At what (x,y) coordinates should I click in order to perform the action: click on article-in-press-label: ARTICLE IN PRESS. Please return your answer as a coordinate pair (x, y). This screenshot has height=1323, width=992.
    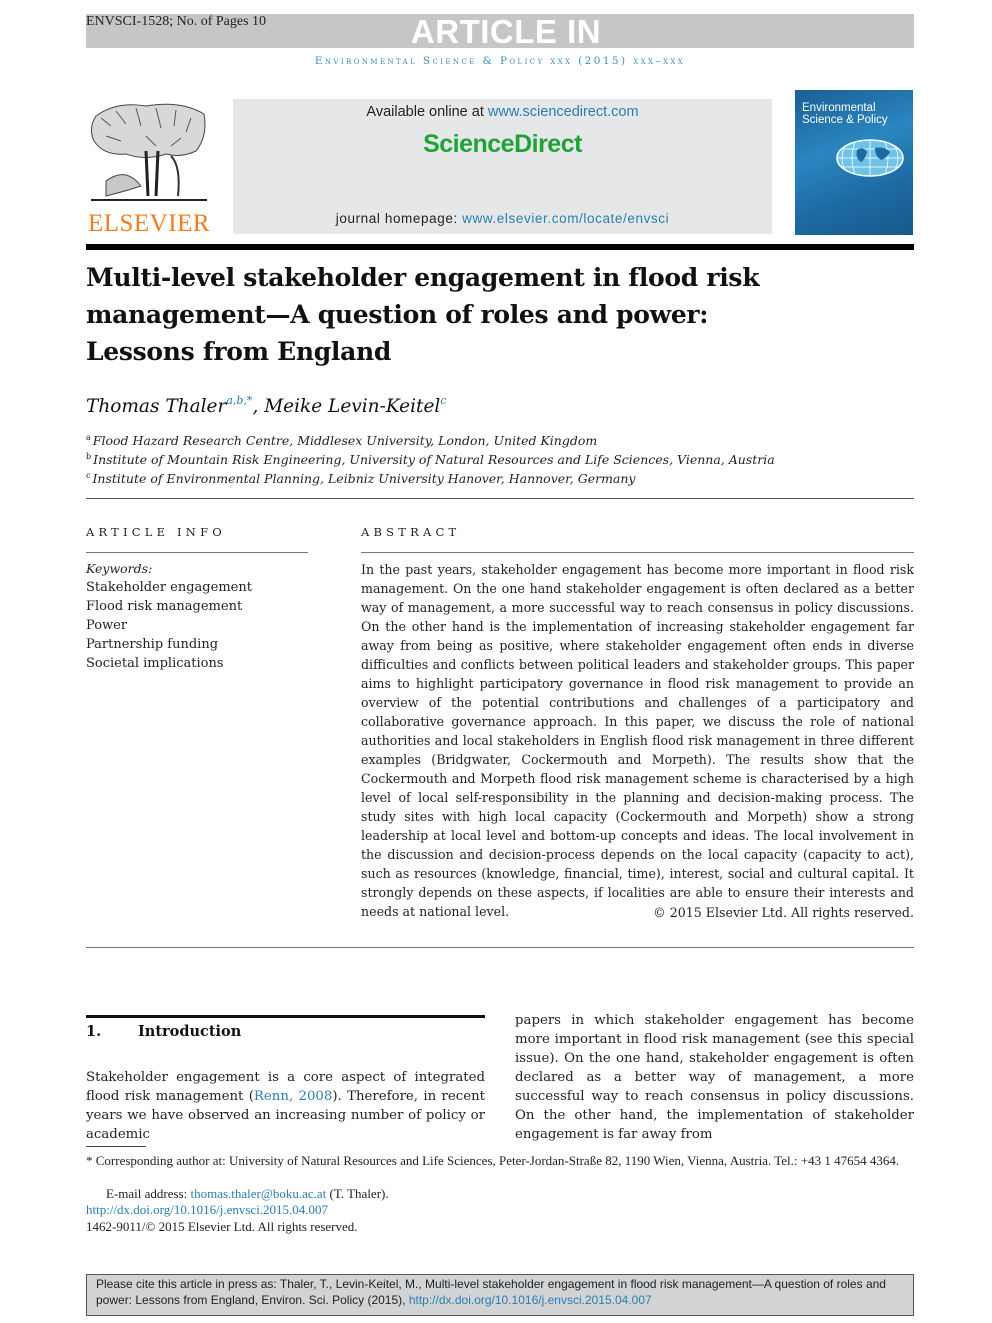
    Looking at the image, I should click on (506, 49).